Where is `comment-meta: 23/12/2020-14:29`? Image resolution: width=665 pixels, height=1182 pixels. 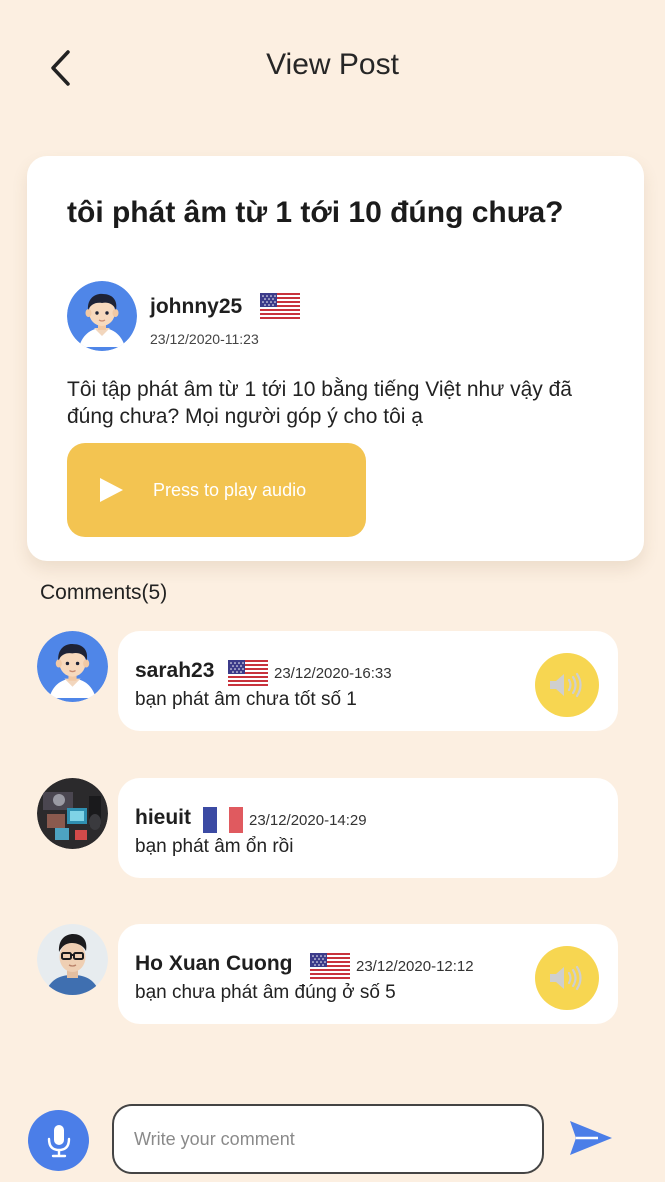
comment-meta: 23/12/2020-14:29 is located at coordinates (285, 820).